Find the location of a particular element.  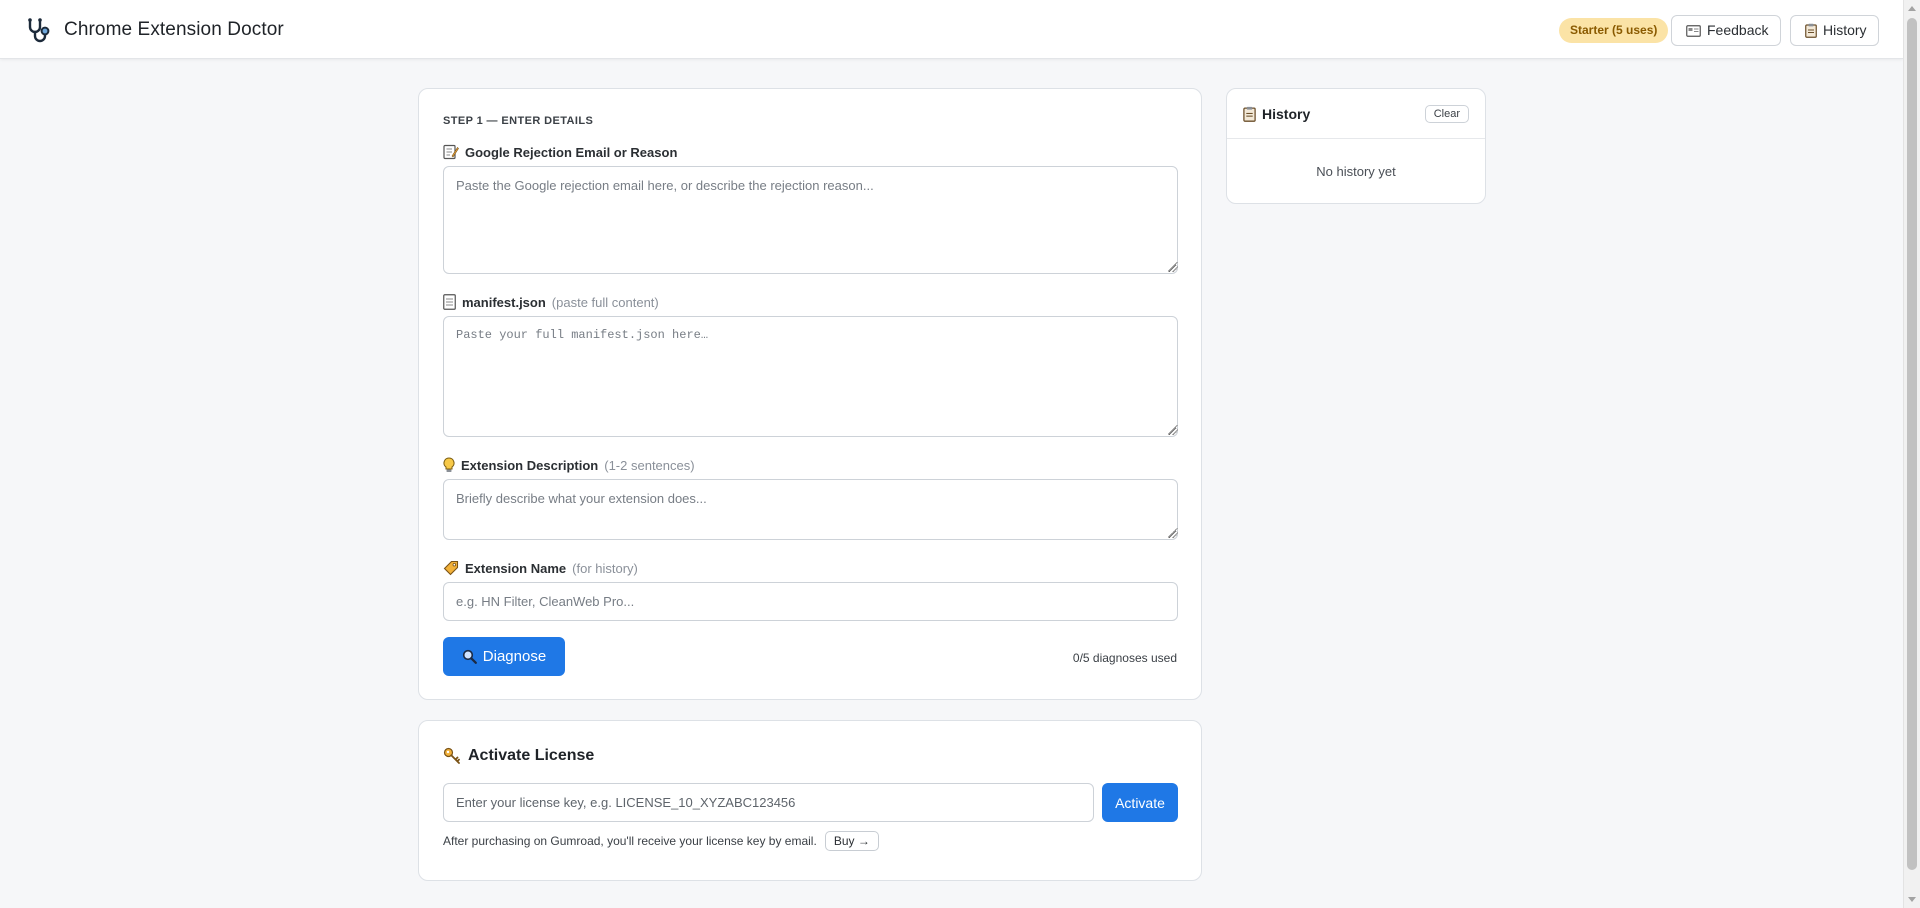

lightbulb-icon is located at coordinates (449, 464).